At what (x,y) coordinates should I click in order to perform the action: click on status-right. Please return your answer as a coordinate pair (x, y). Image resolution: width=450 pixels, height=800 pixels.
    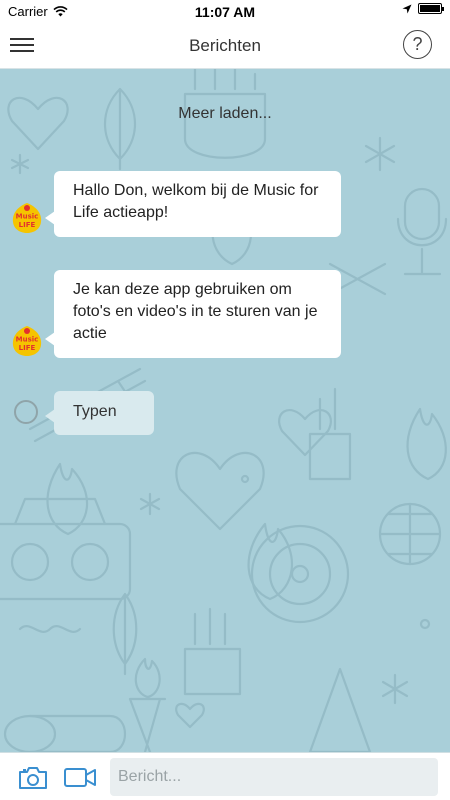
    Looking at the image, I should click on (423, 8).